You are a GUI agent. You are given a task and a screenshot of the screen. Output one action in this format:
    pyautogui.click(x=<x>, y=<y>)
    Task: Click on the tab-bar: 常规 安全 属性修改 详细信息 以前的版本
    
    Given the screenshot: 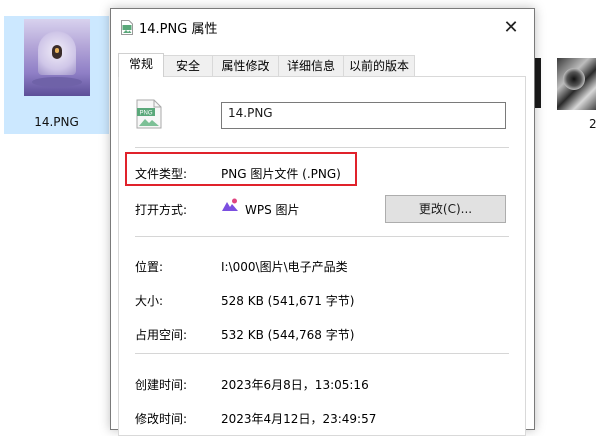 What is the action you would take?
    pyautogui.click(x=318, y=65)
    